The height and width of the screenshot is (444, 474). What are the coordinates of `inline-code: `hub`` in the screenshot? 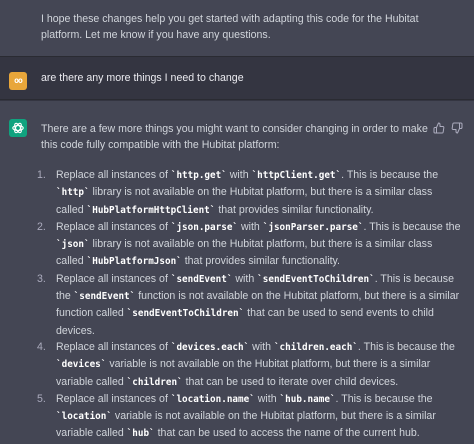 It's located at (140, 434).